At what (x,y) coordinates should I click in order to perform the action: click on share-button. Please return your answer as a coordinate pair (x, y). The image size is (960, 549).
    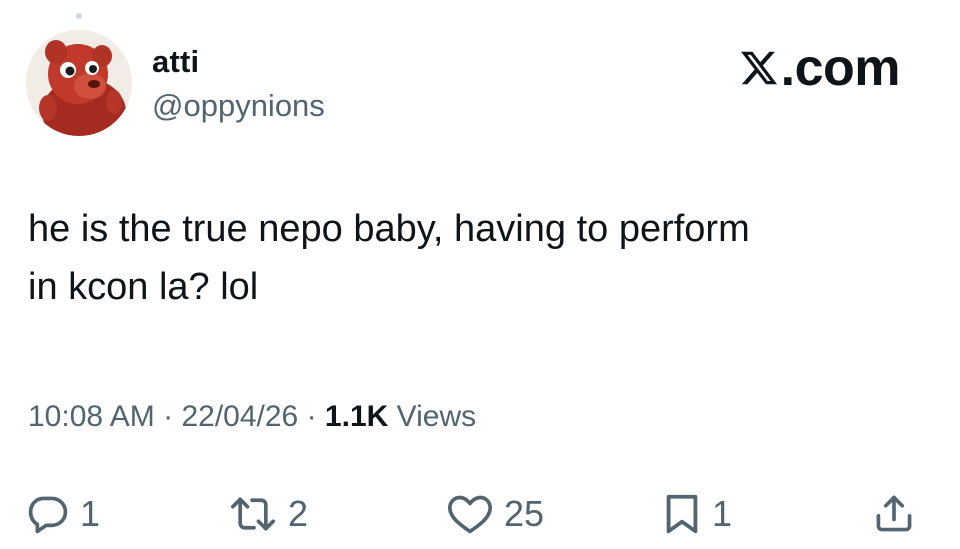
    Looking at the image, I should click on (894, 514).